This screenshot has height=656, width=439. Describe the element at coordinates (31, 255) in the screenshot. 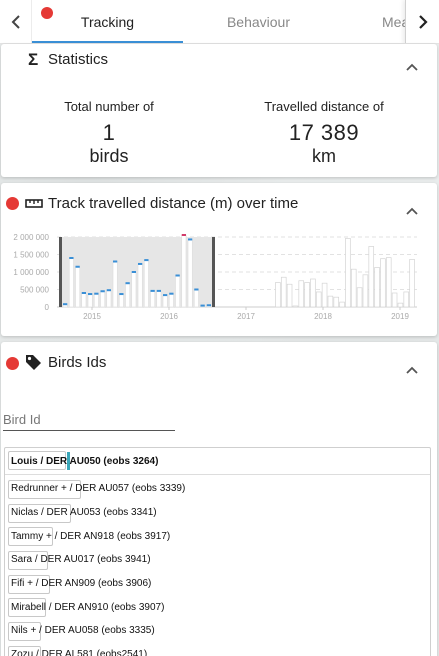

I see `y-tick-label: 1 500 000` at that location.